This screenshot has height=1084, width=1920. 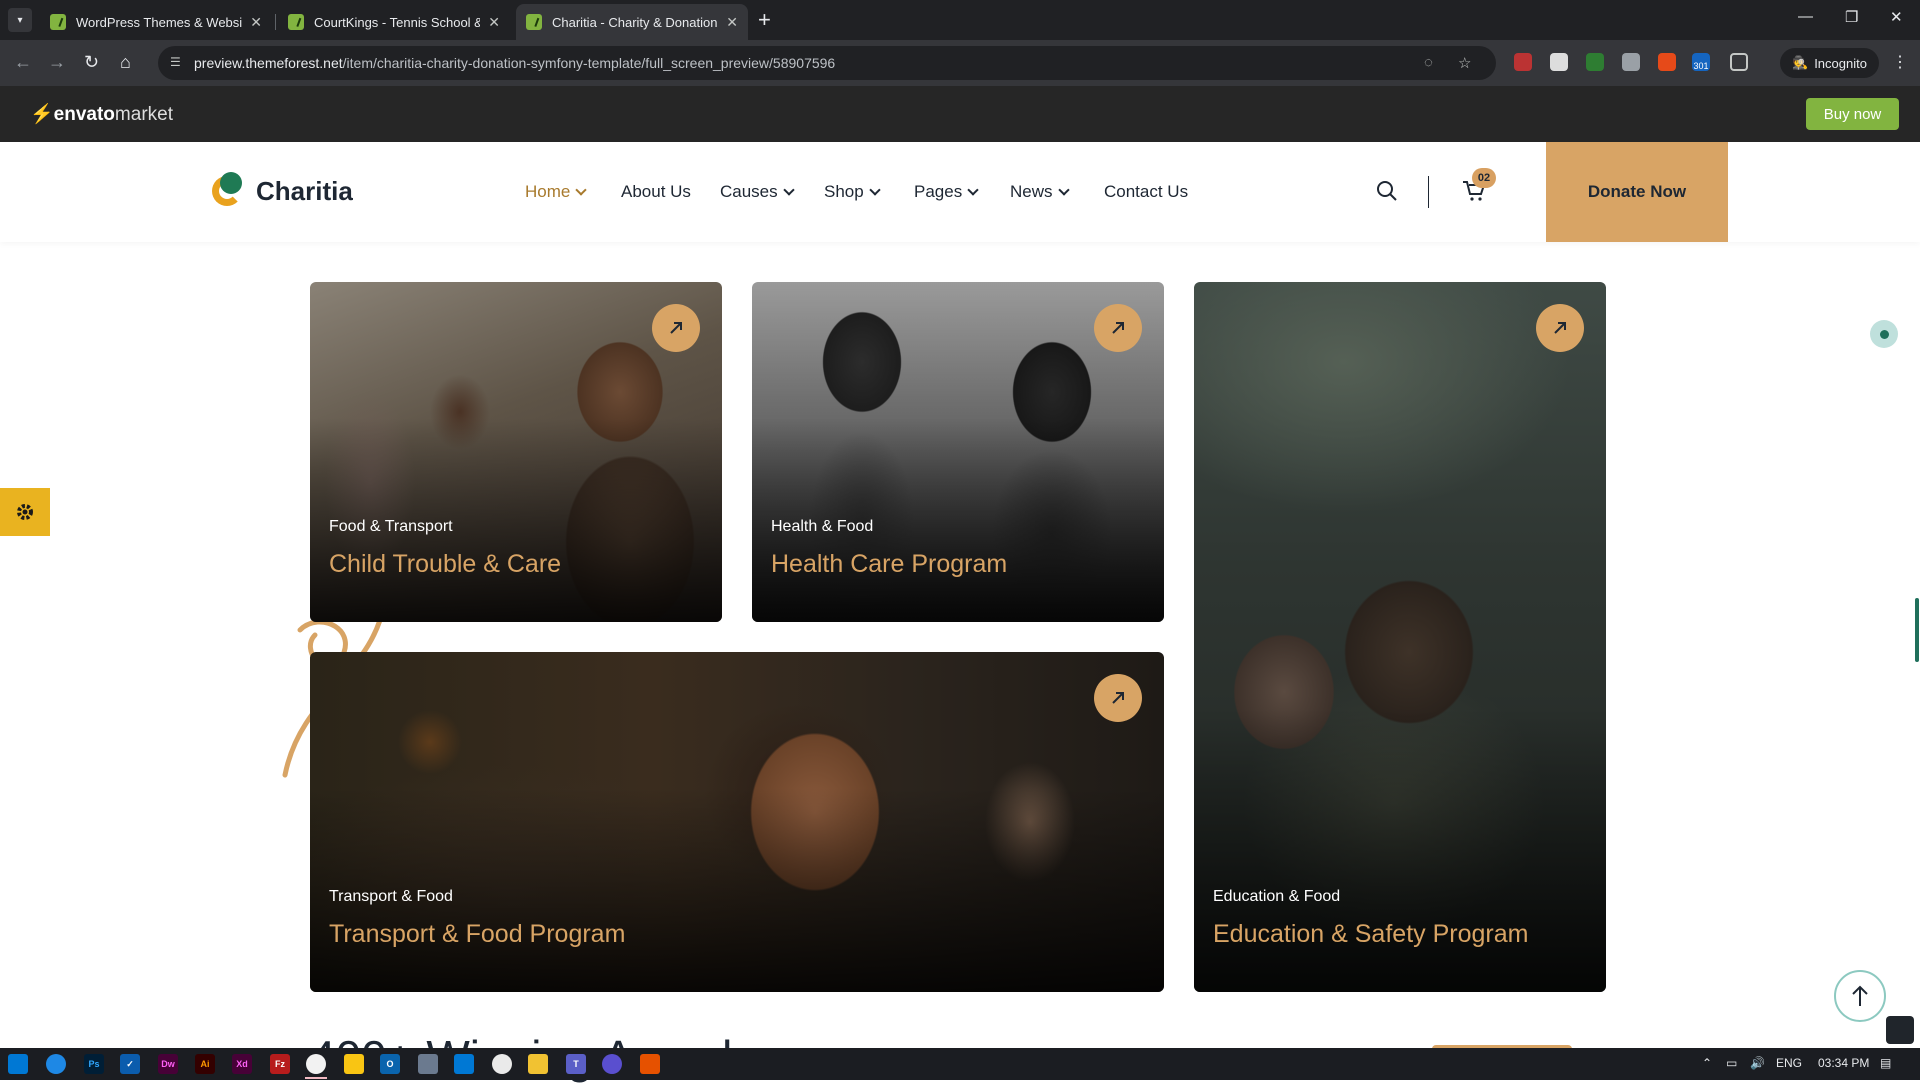 I want to click on github-icon, so click(x=612, y=1064).